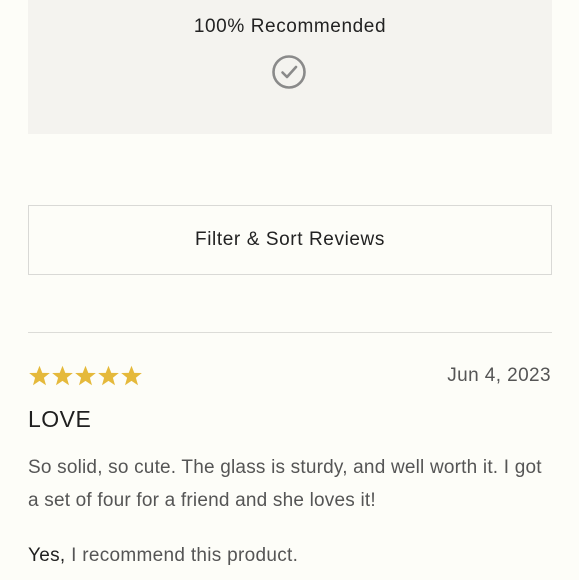 The height and width of the screenshot is (580, 579). Describe the element at coordinates (290, 26) in the screenshot. I see `recommended-percentage: 100% Recommended` at that location.